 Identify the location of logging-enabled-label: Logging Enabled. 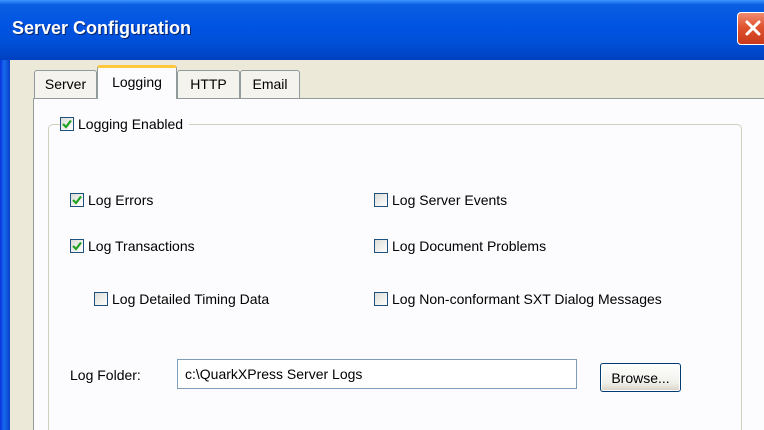
(131, 124).